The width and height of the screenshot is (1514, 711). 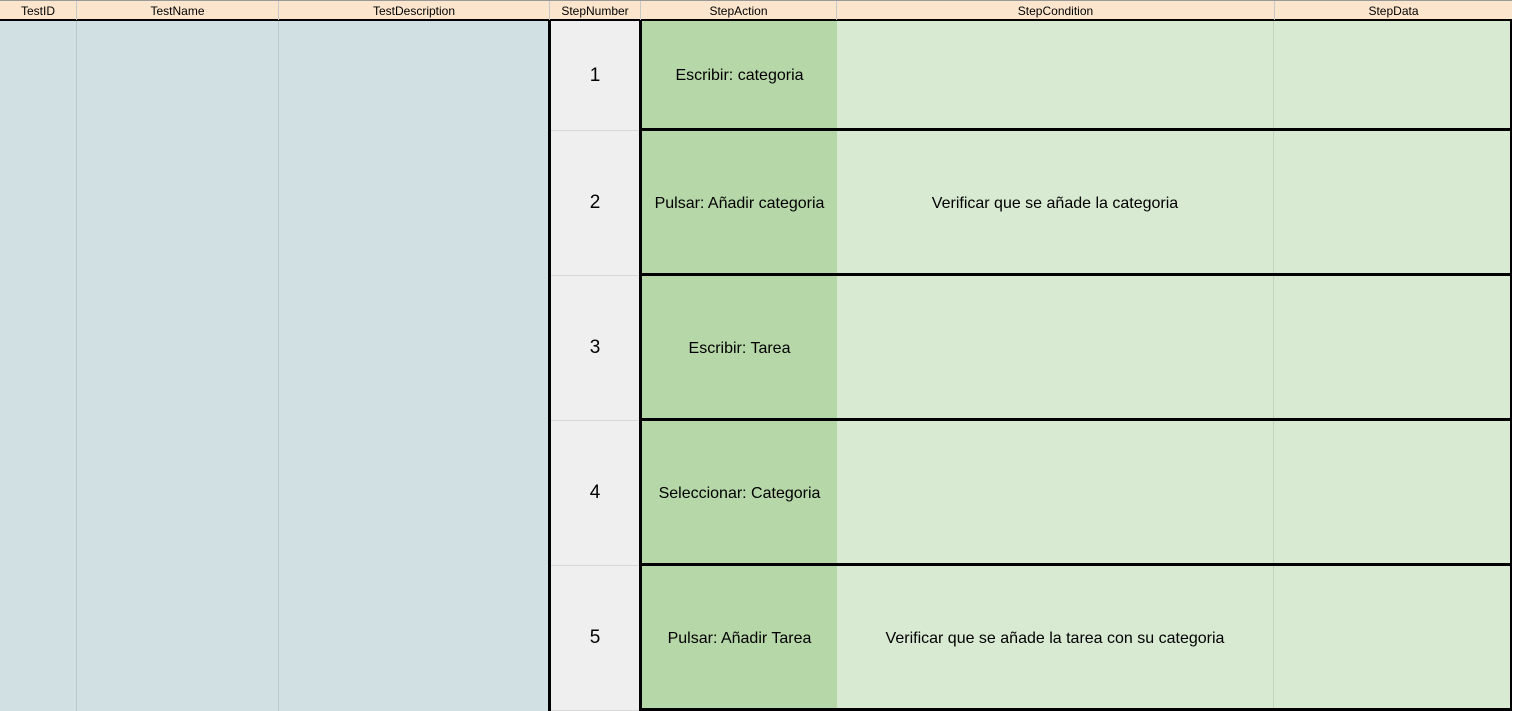 I want to click on step-action-cell: Pulsar: Añadir categoria, so click(x=739, y=203).